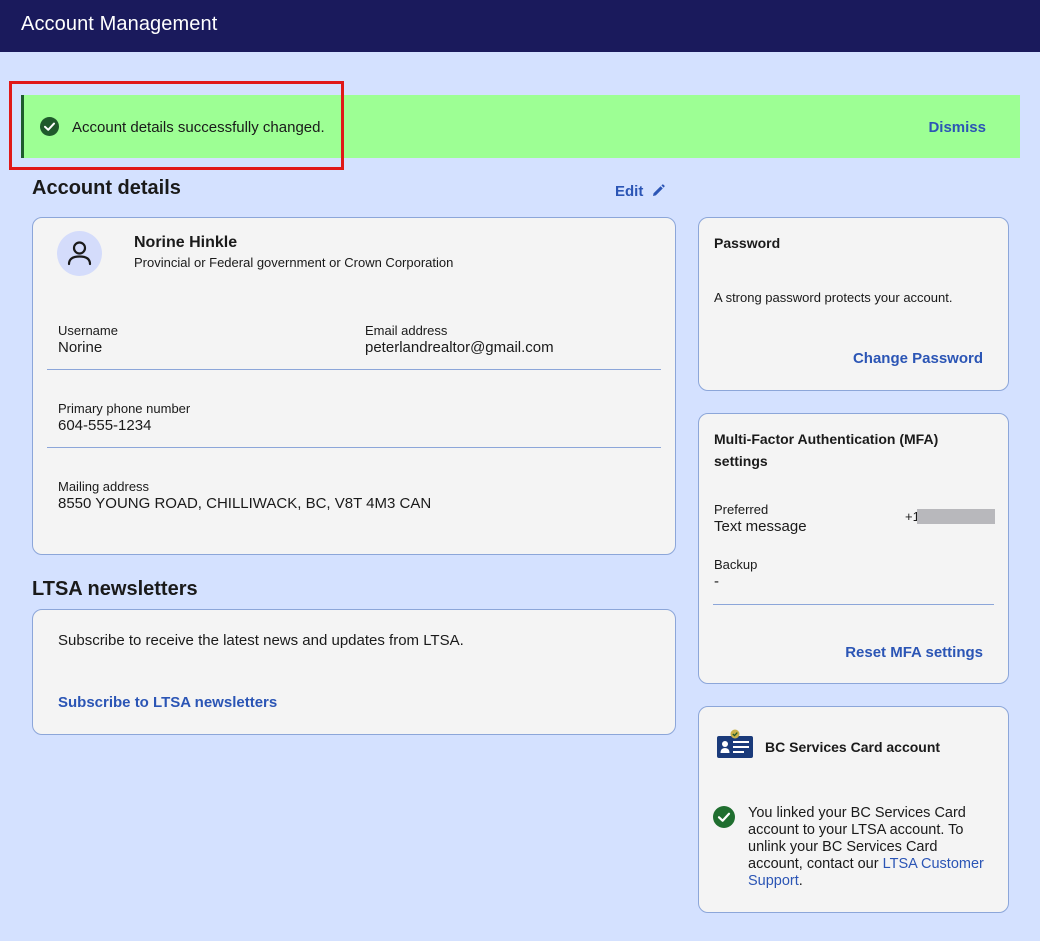 Image resolution: width=1040 pixels, height=941 pixels. I want to click on avatar, so click(79, 253).